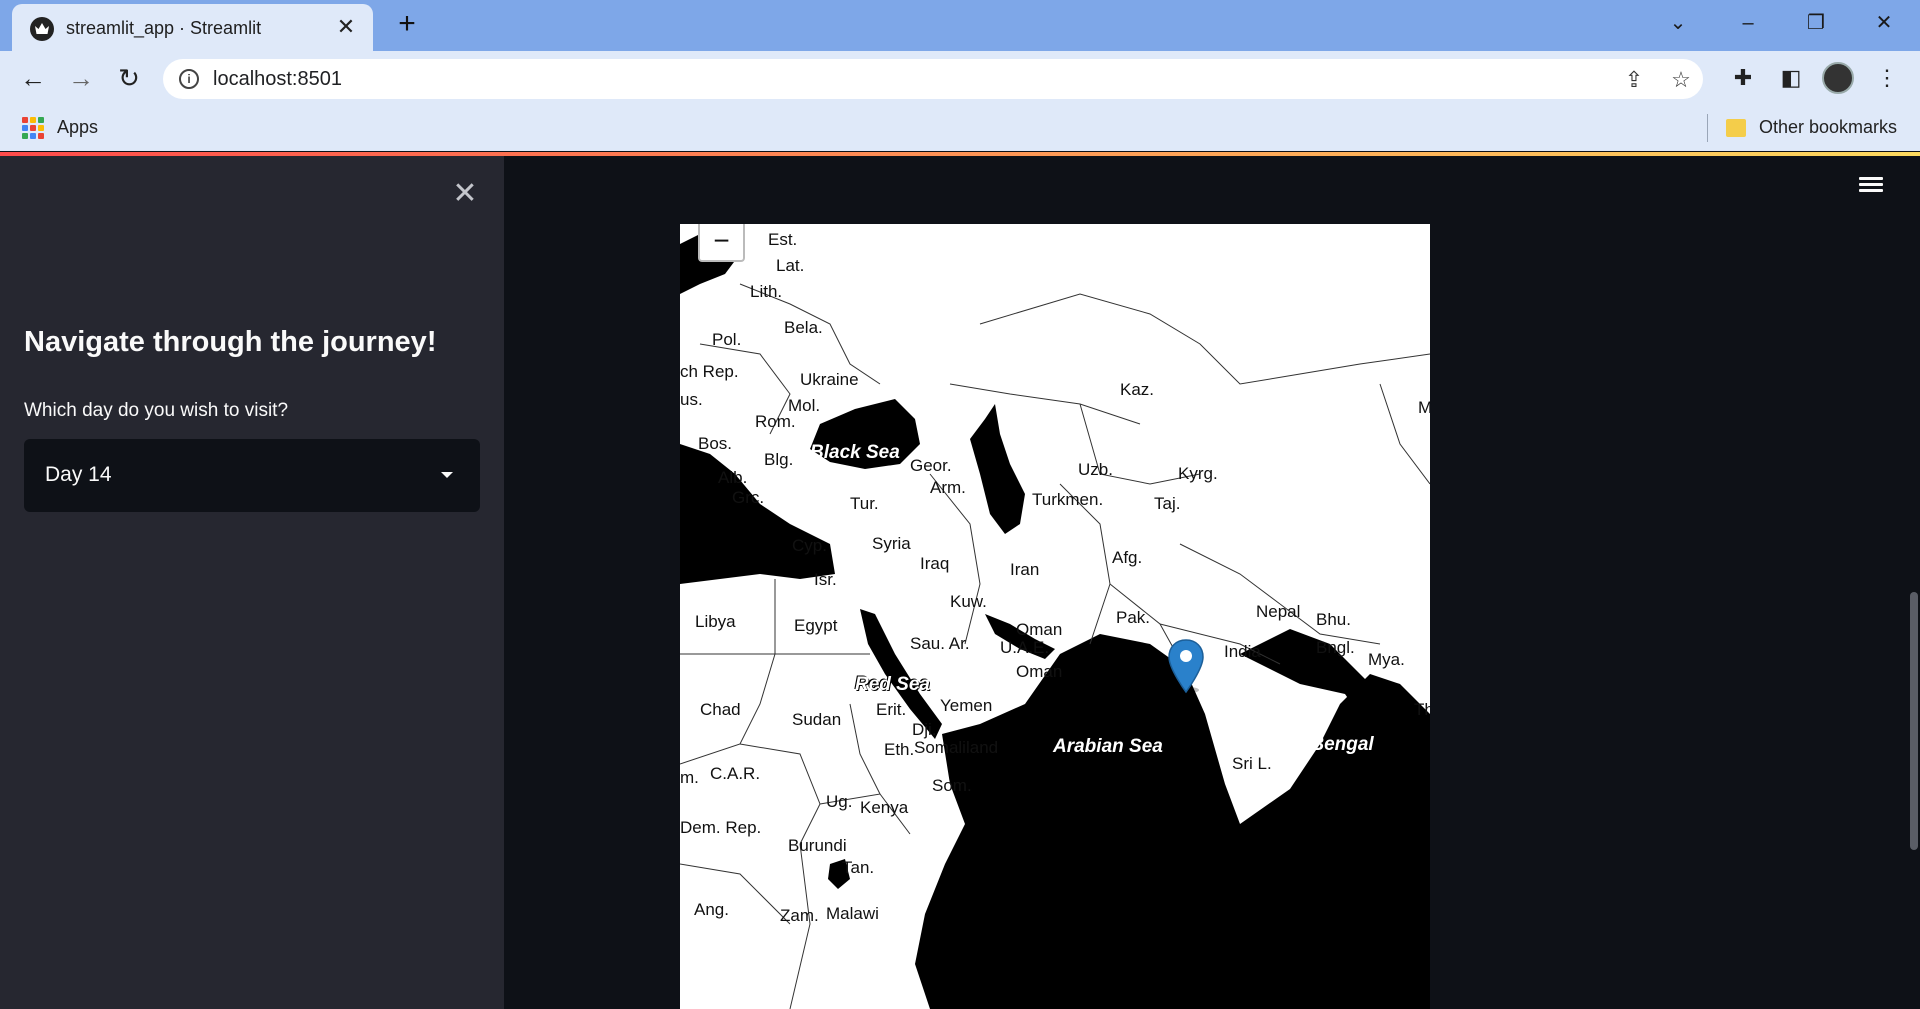 This screenshot has height=1009, width=1920. What do you see at coordinates (817, 719) in the screenshot?
I see `map-label: Sudan` at bounding box center [817, 719].